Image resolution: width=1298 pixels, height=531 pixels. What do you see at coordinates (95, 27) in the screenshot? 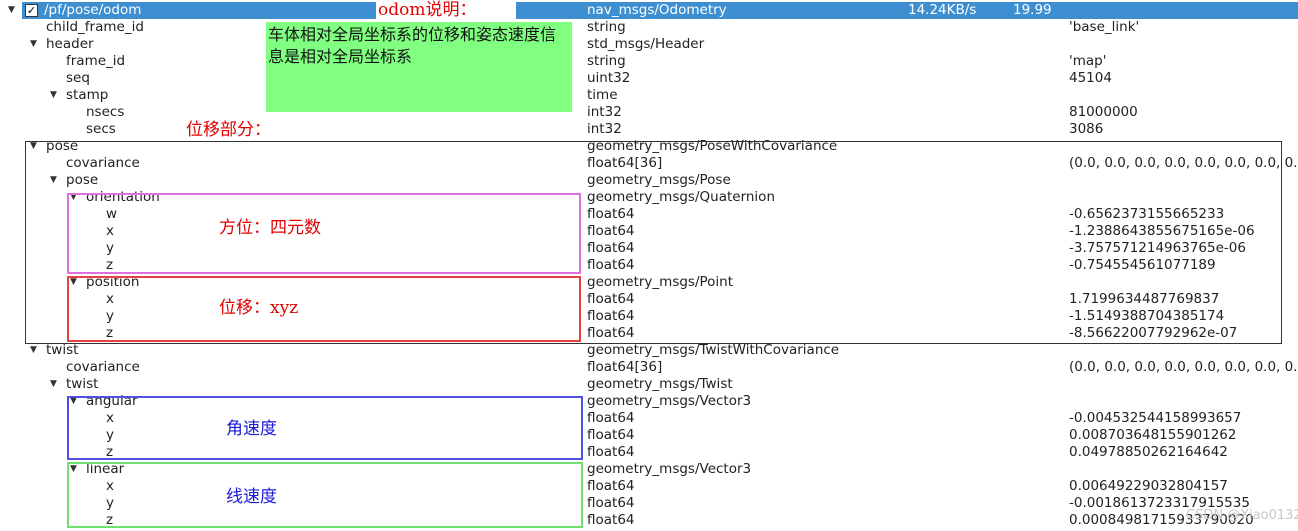
I see `row-name: child_frame_id` at bounding box center [95, 27].